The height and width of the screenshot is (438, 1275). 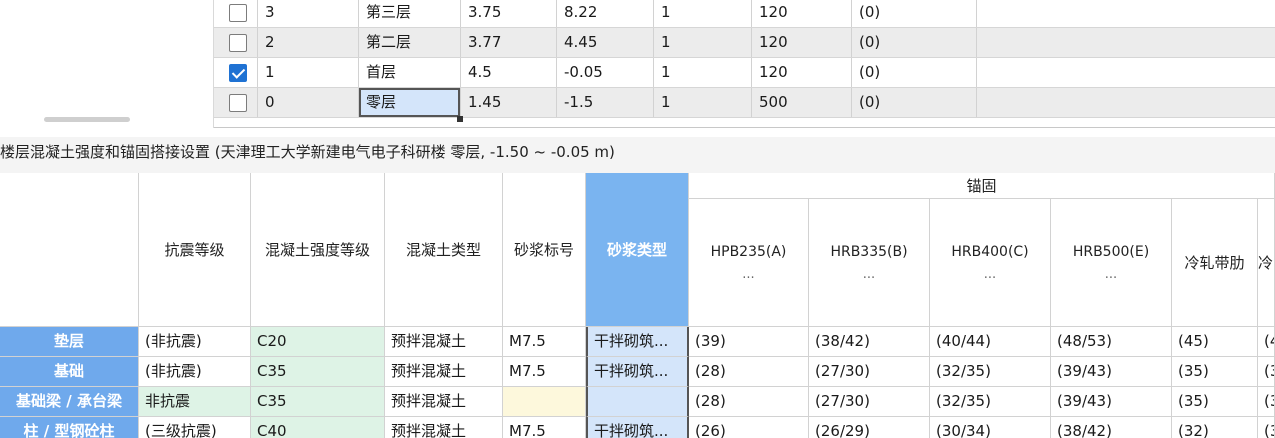 I want to click on floor-name: 第三层, so click(x=410, y=13).